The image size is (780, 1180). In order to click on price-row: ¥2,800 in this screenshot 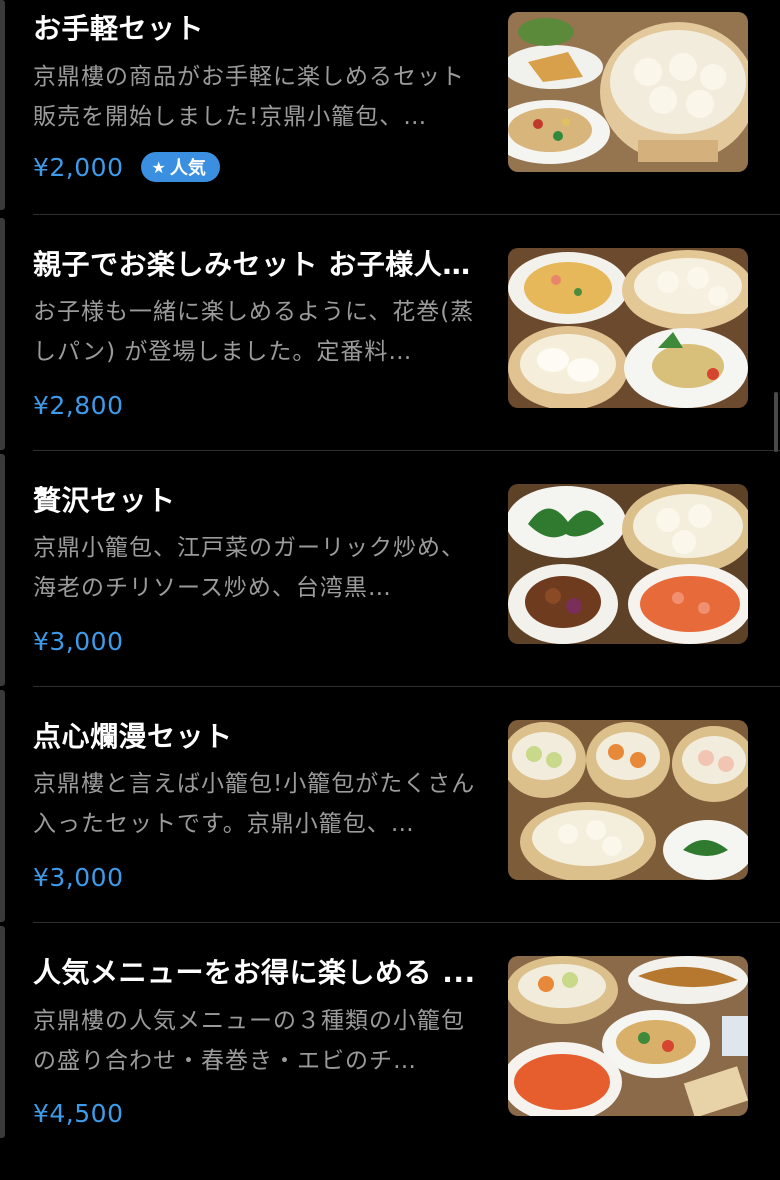, I will do `click(78, 405)`.